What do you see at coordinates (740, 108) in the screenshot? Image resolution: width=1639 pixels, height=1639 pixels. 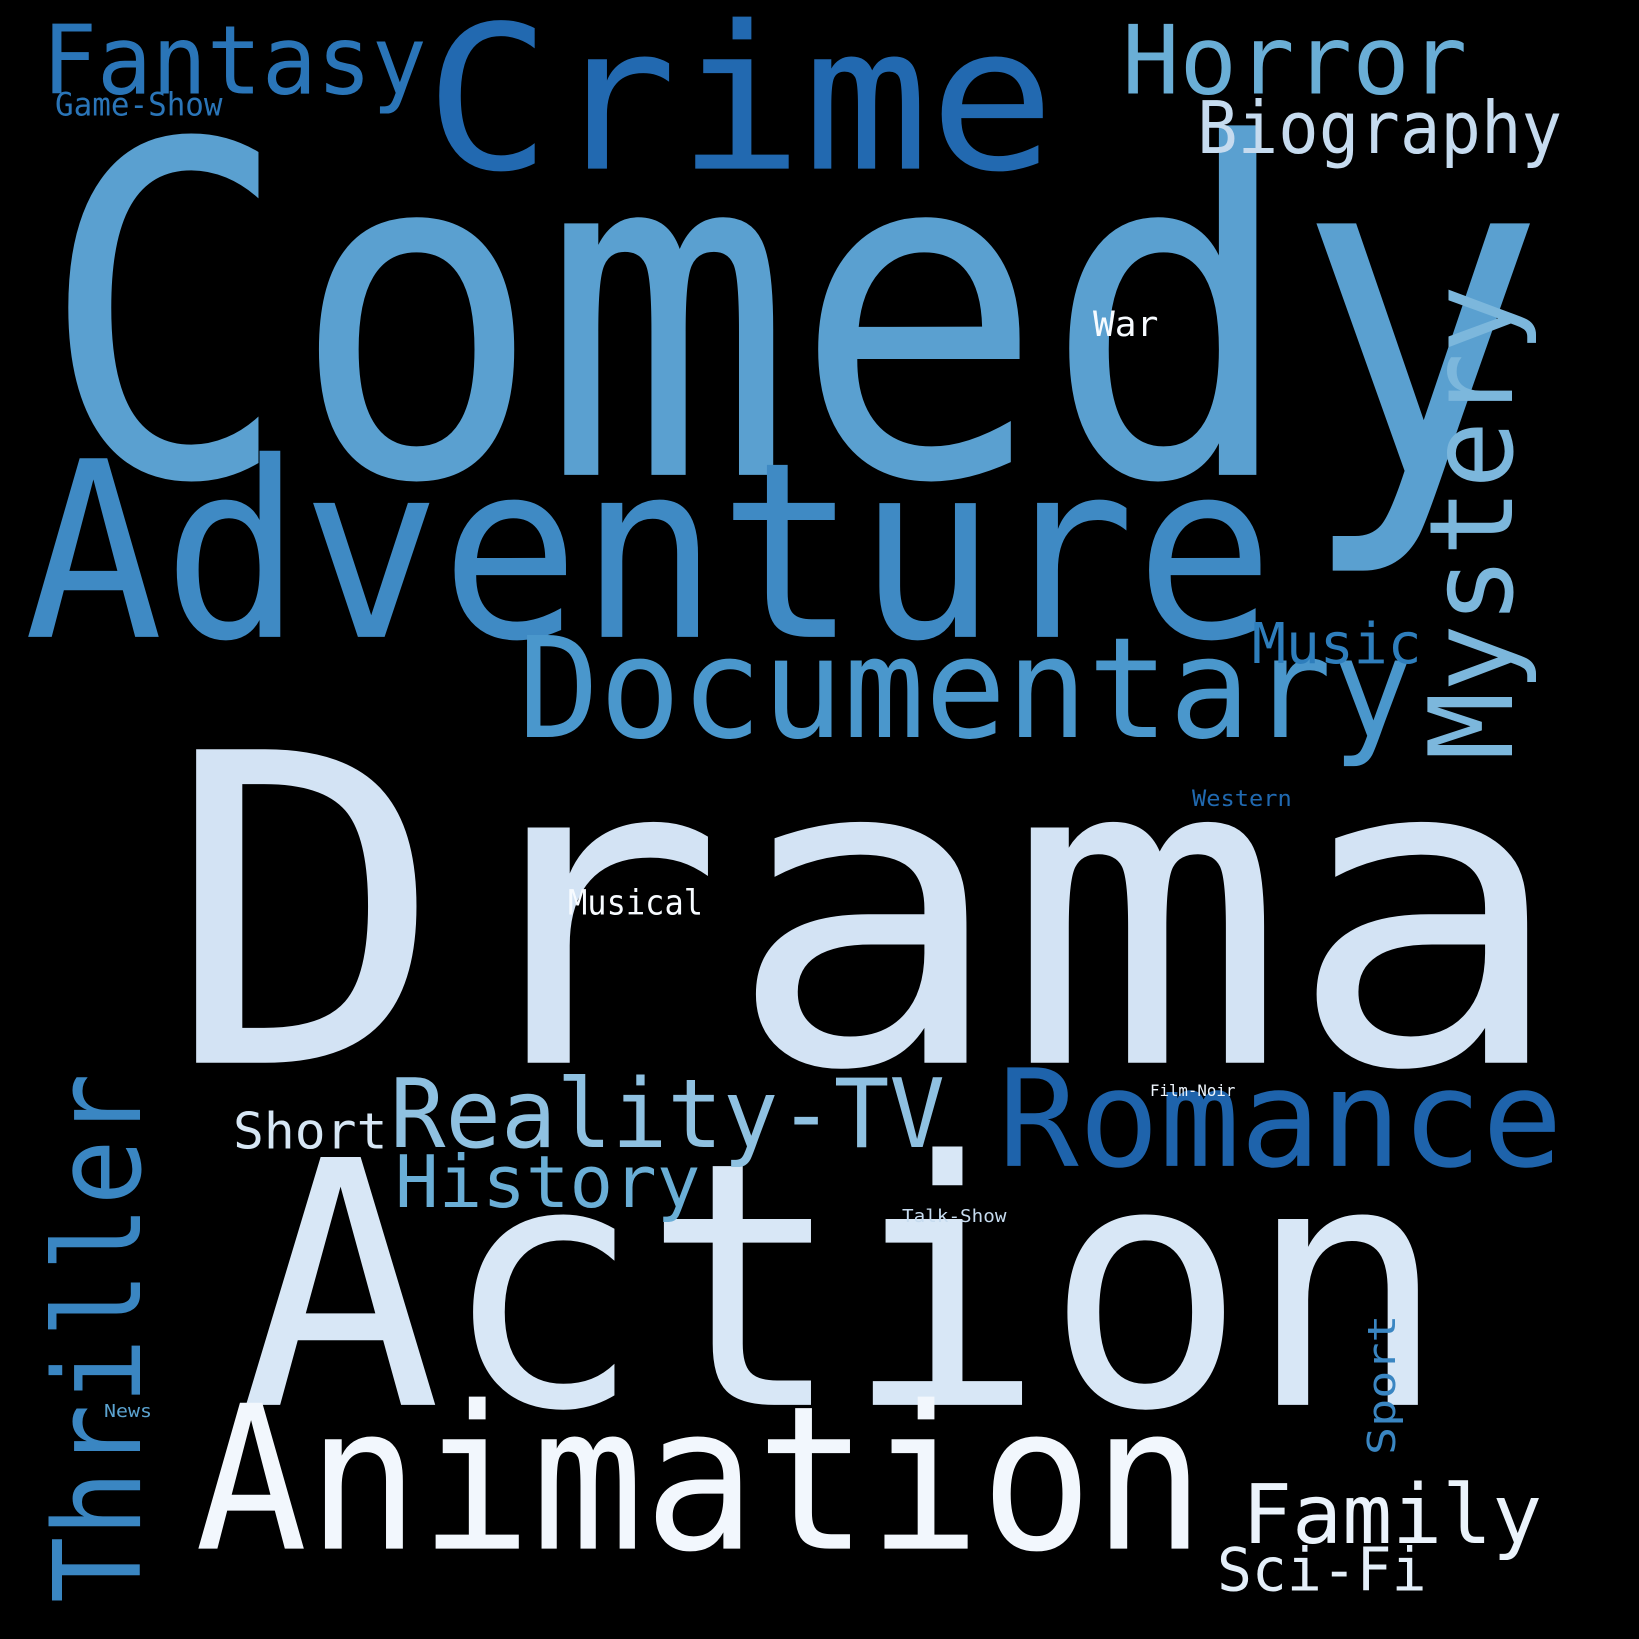 I see `word-crime: Crime` at bounding box center [740, 108].